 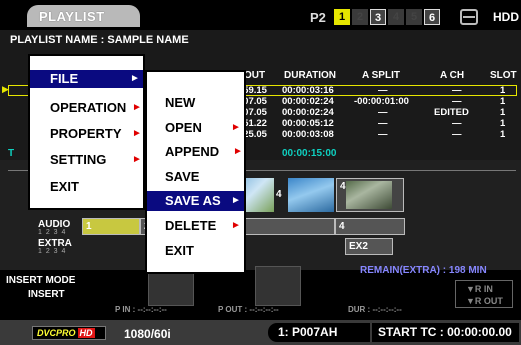 What do you see at coordinates (451, 112) in the screenshot?
I see `row-a-ch: EDITED` at bounding box center [451, 112].